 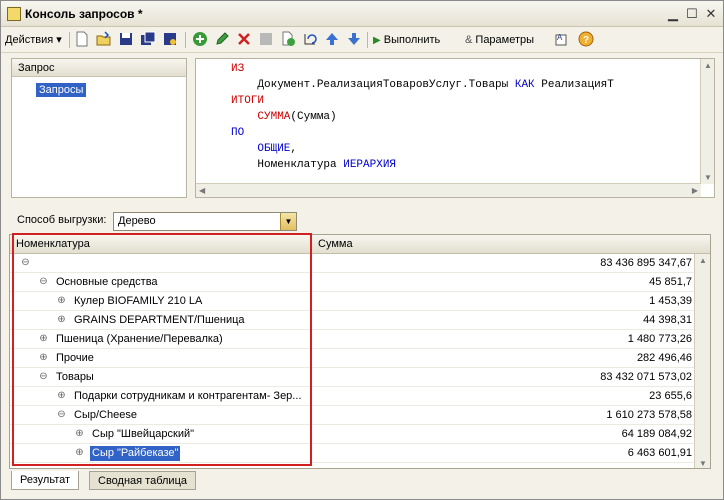 I want to click on params-label: Параметры, so click(x=505, y=40).